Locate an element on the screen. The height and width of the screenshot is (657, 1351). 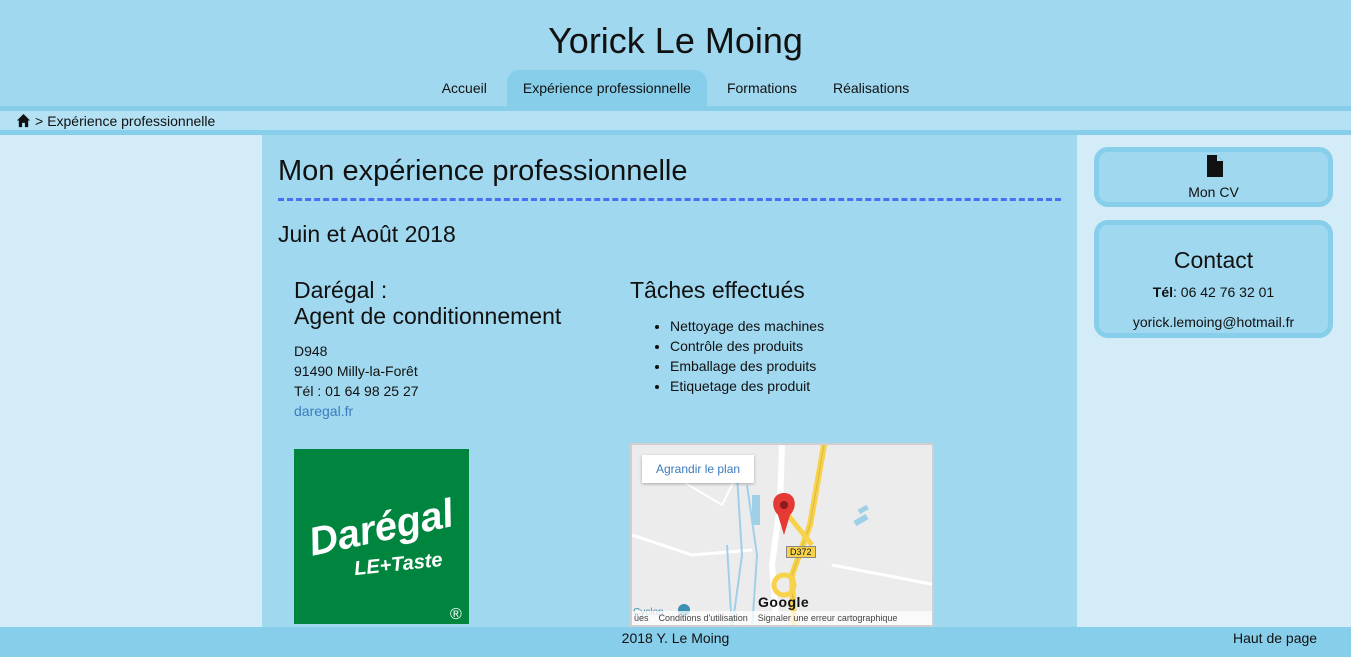
company-name: Darégal : Agent de conditionnement is located at coordinates (444, 303).